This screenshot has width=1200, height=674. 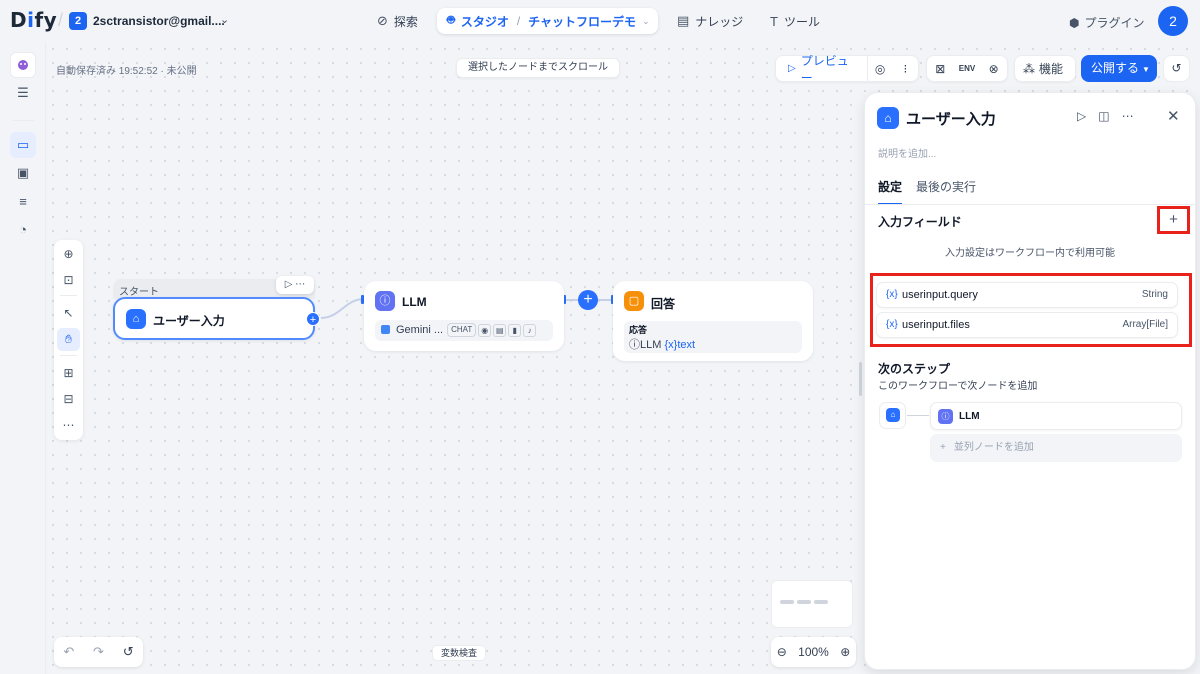 What do you see at coordinates (892, 415) in the screenshot?
I see `current-node-chip: ⌂` at bounding box center [892, 415].